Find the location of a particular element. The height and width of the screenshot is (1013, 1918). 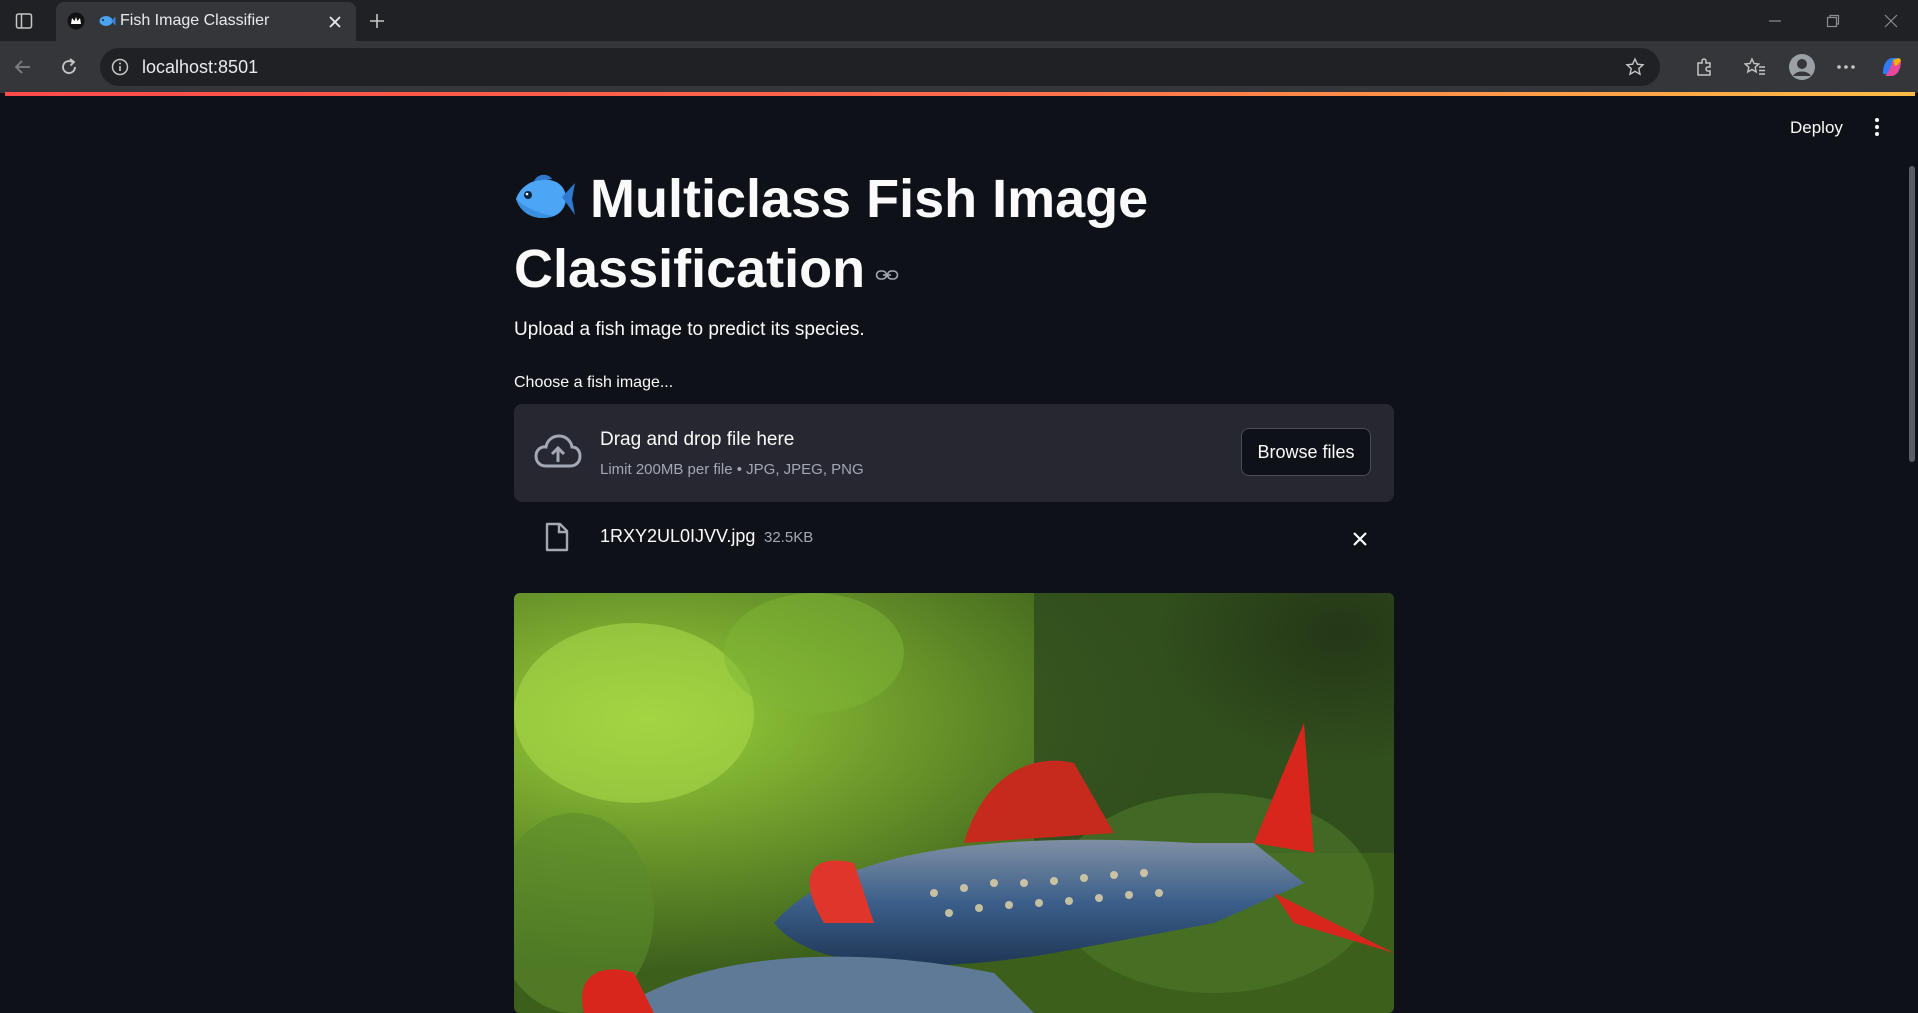

browser-toolbar: localhost:8501 is located at coordinates (959, 67).